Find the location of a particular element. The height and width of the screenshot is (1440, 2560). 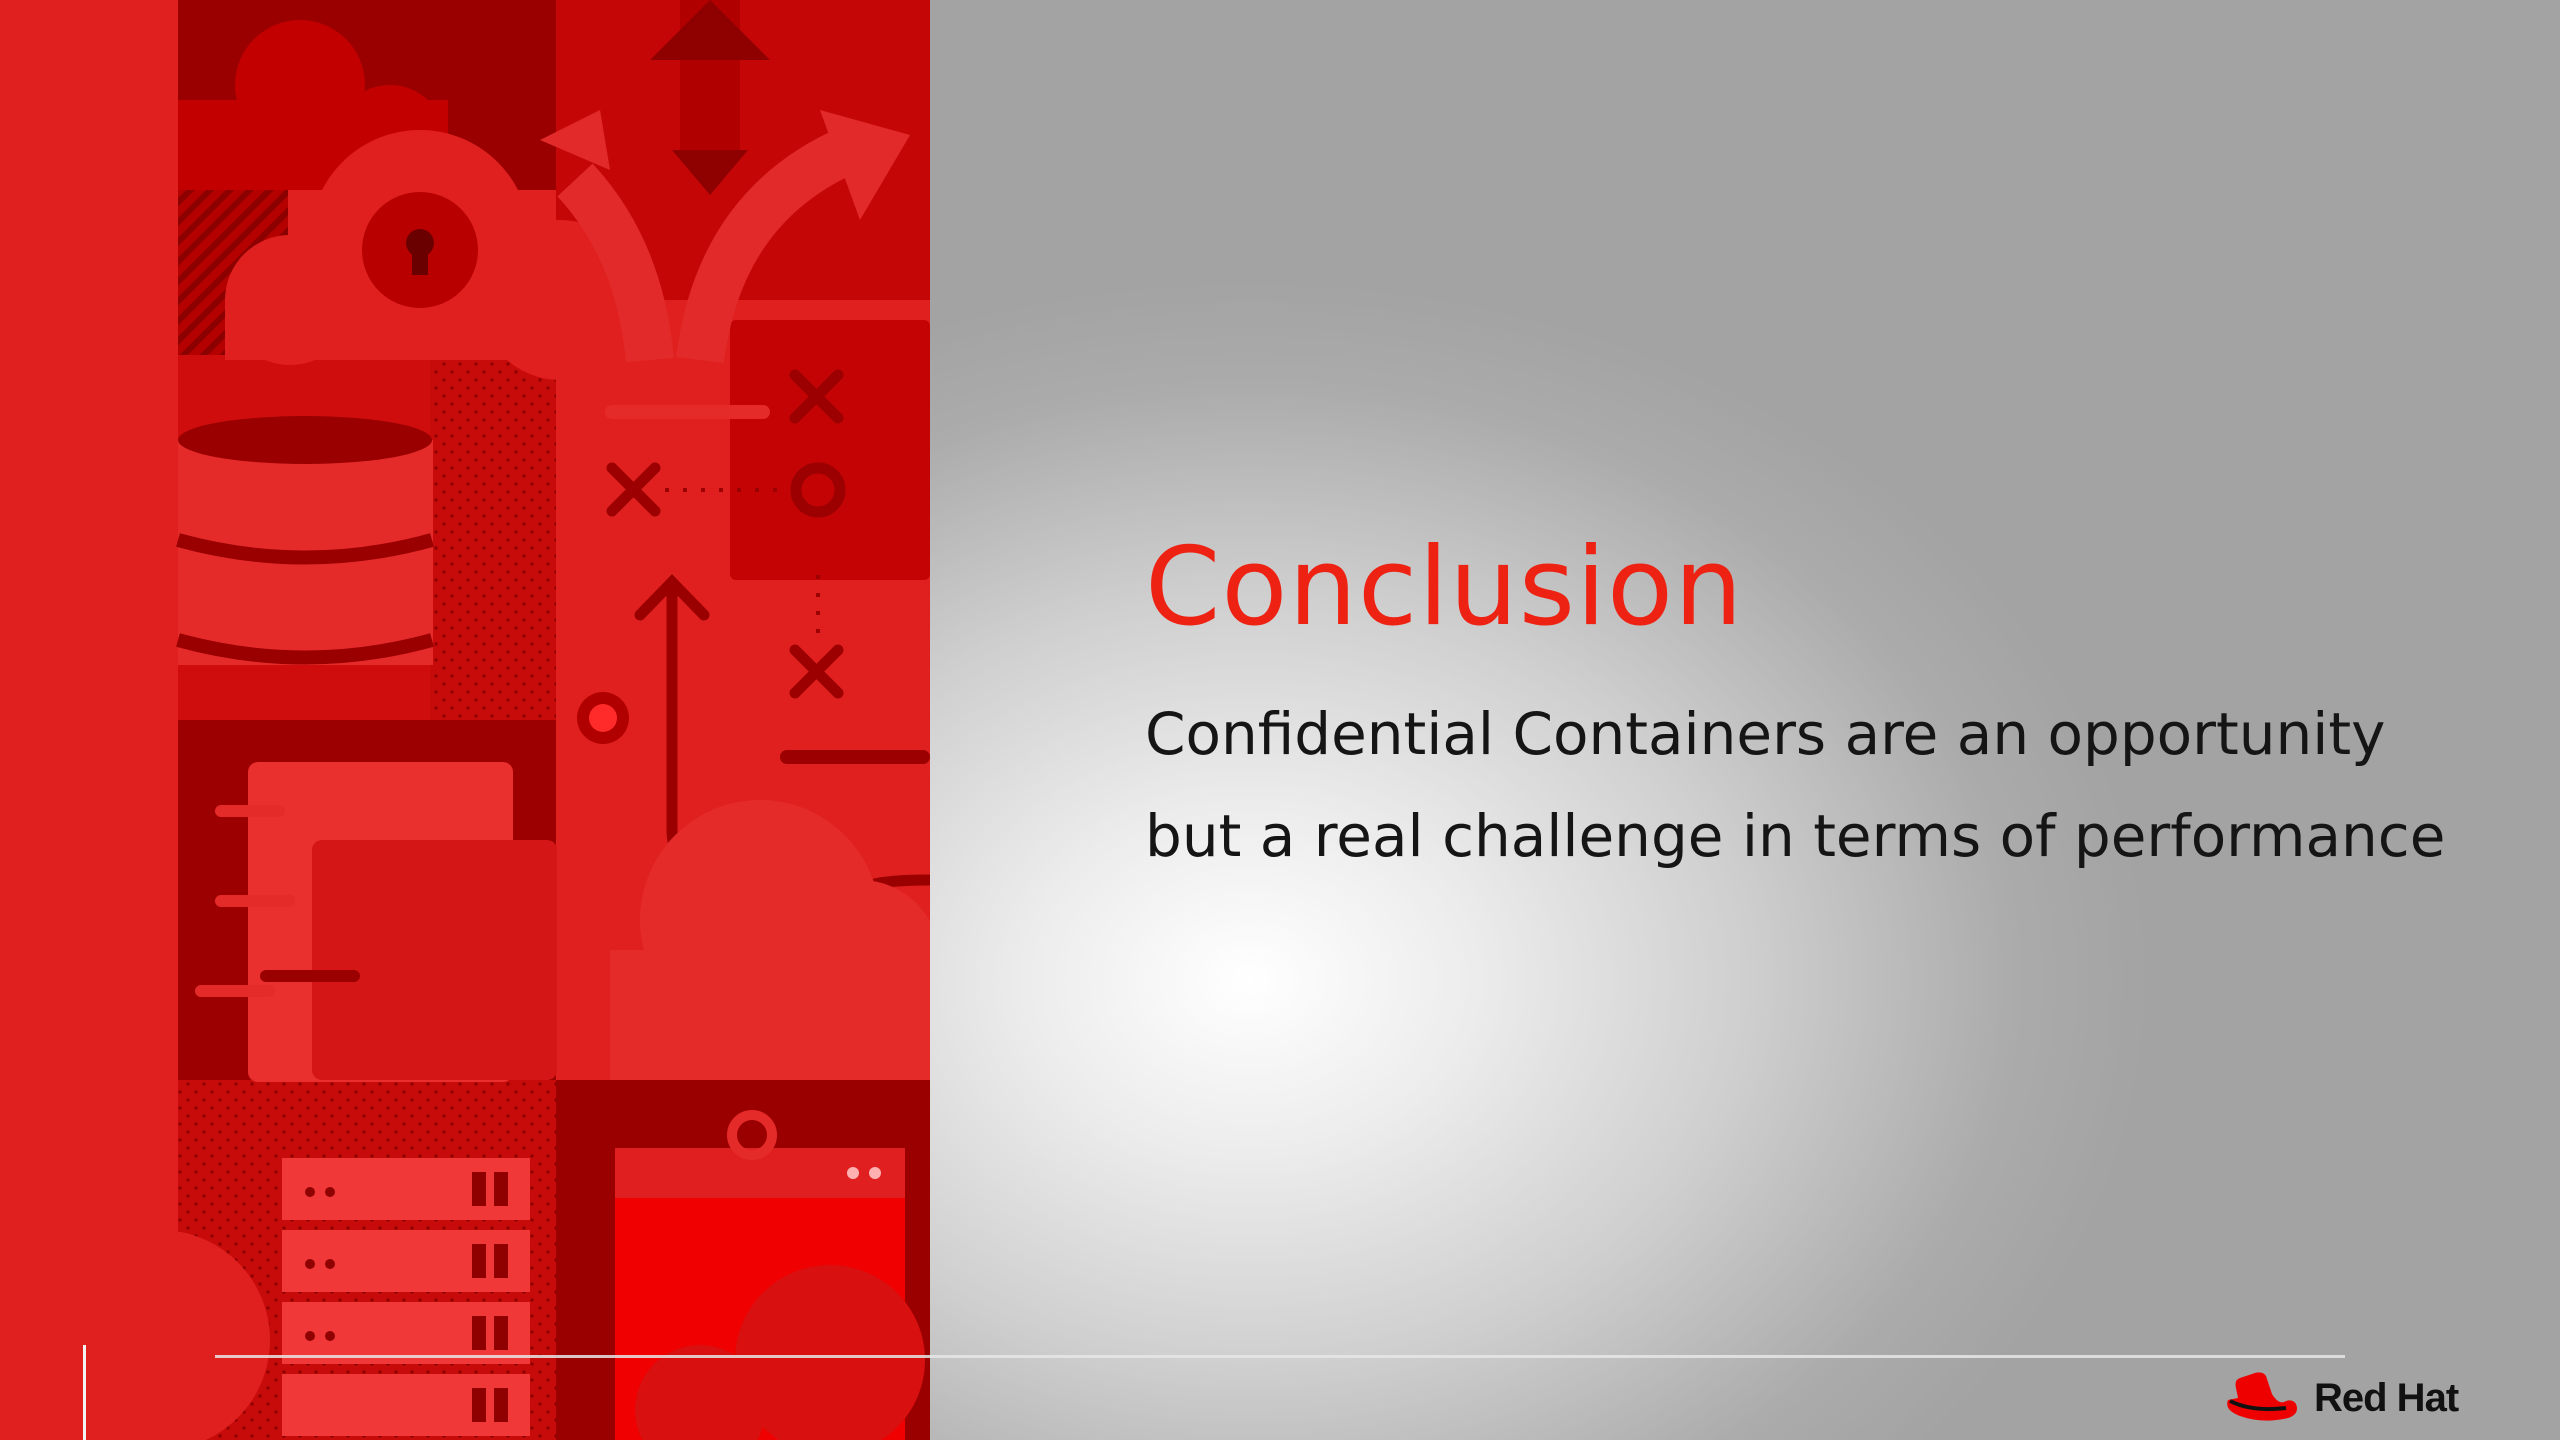

vertical-divider is located at coordinates (84, 1392).